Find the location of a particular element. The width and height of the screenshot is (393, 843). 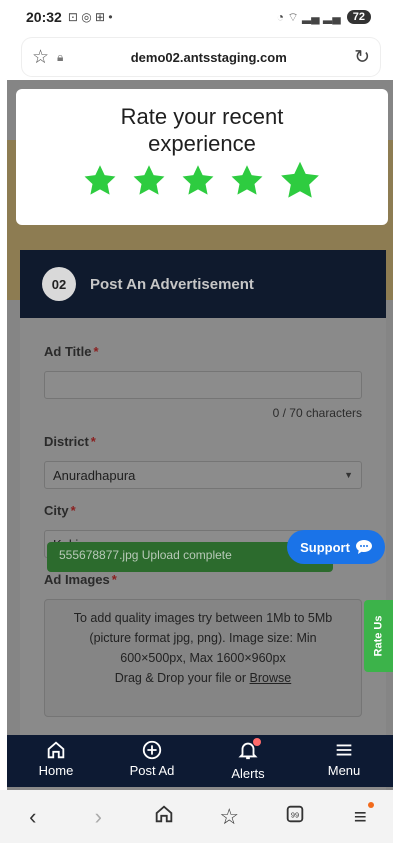

plus-circle-icon is located at coordinates (152, 750).